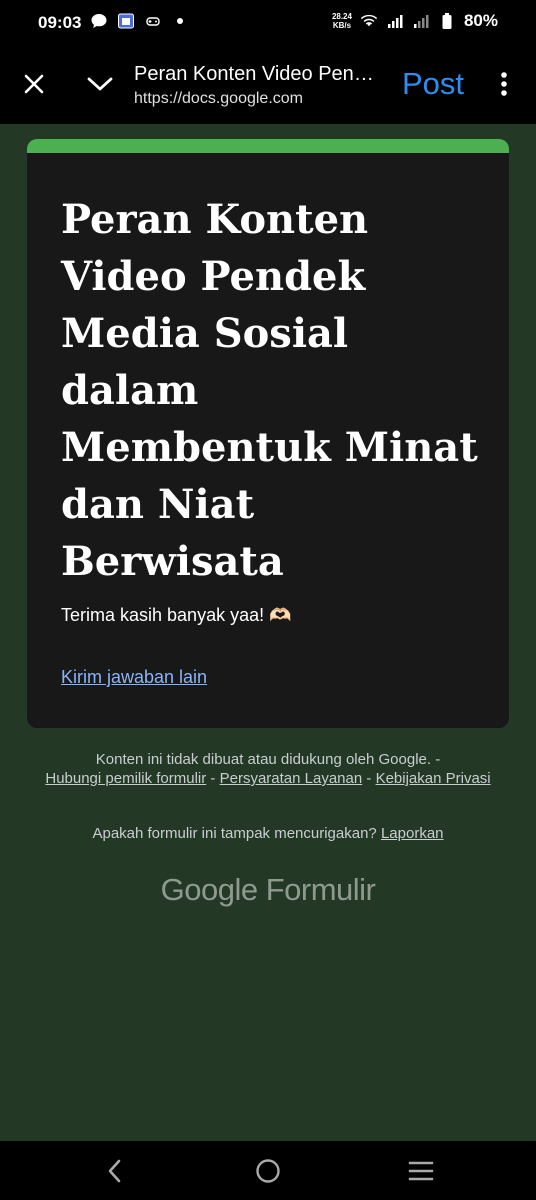  I want to click on logo-product: Formulir, so click(320, 889).